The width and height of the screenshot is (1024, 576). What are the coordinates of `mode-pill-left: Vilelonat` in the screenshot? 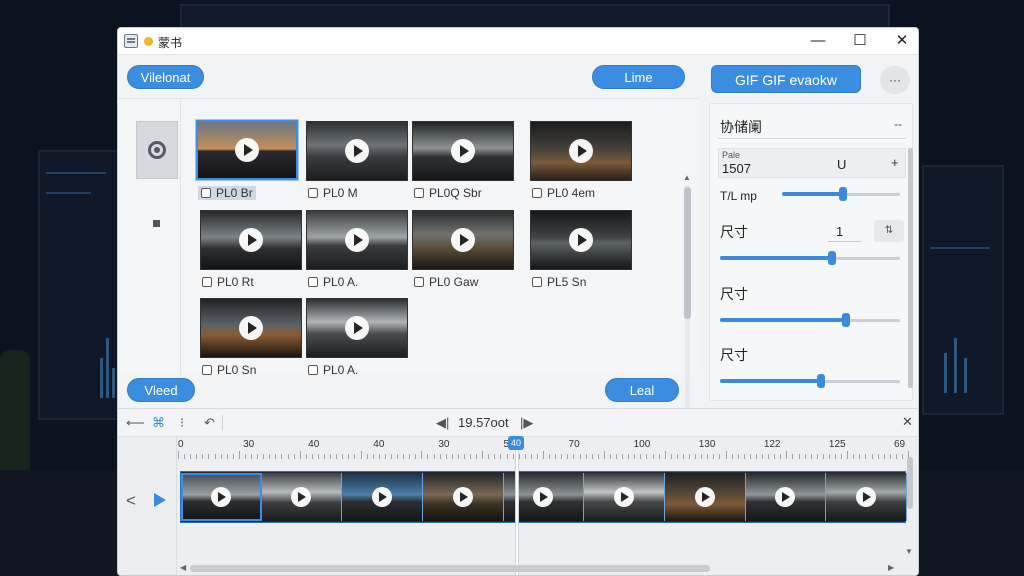 It's located at (165, 77).